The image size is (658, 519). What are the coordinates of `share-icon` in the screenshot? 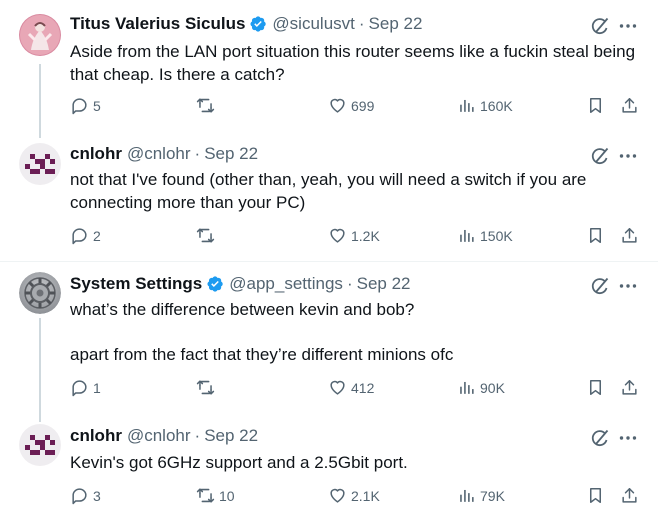 It's located at (629, 495).